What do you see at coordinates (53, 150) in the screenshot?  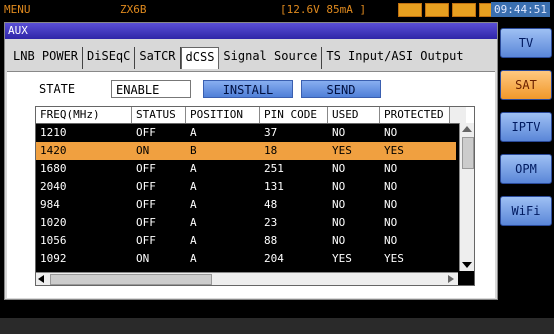 I see `freq-cell: 1420` at bounding box center [53, 150].